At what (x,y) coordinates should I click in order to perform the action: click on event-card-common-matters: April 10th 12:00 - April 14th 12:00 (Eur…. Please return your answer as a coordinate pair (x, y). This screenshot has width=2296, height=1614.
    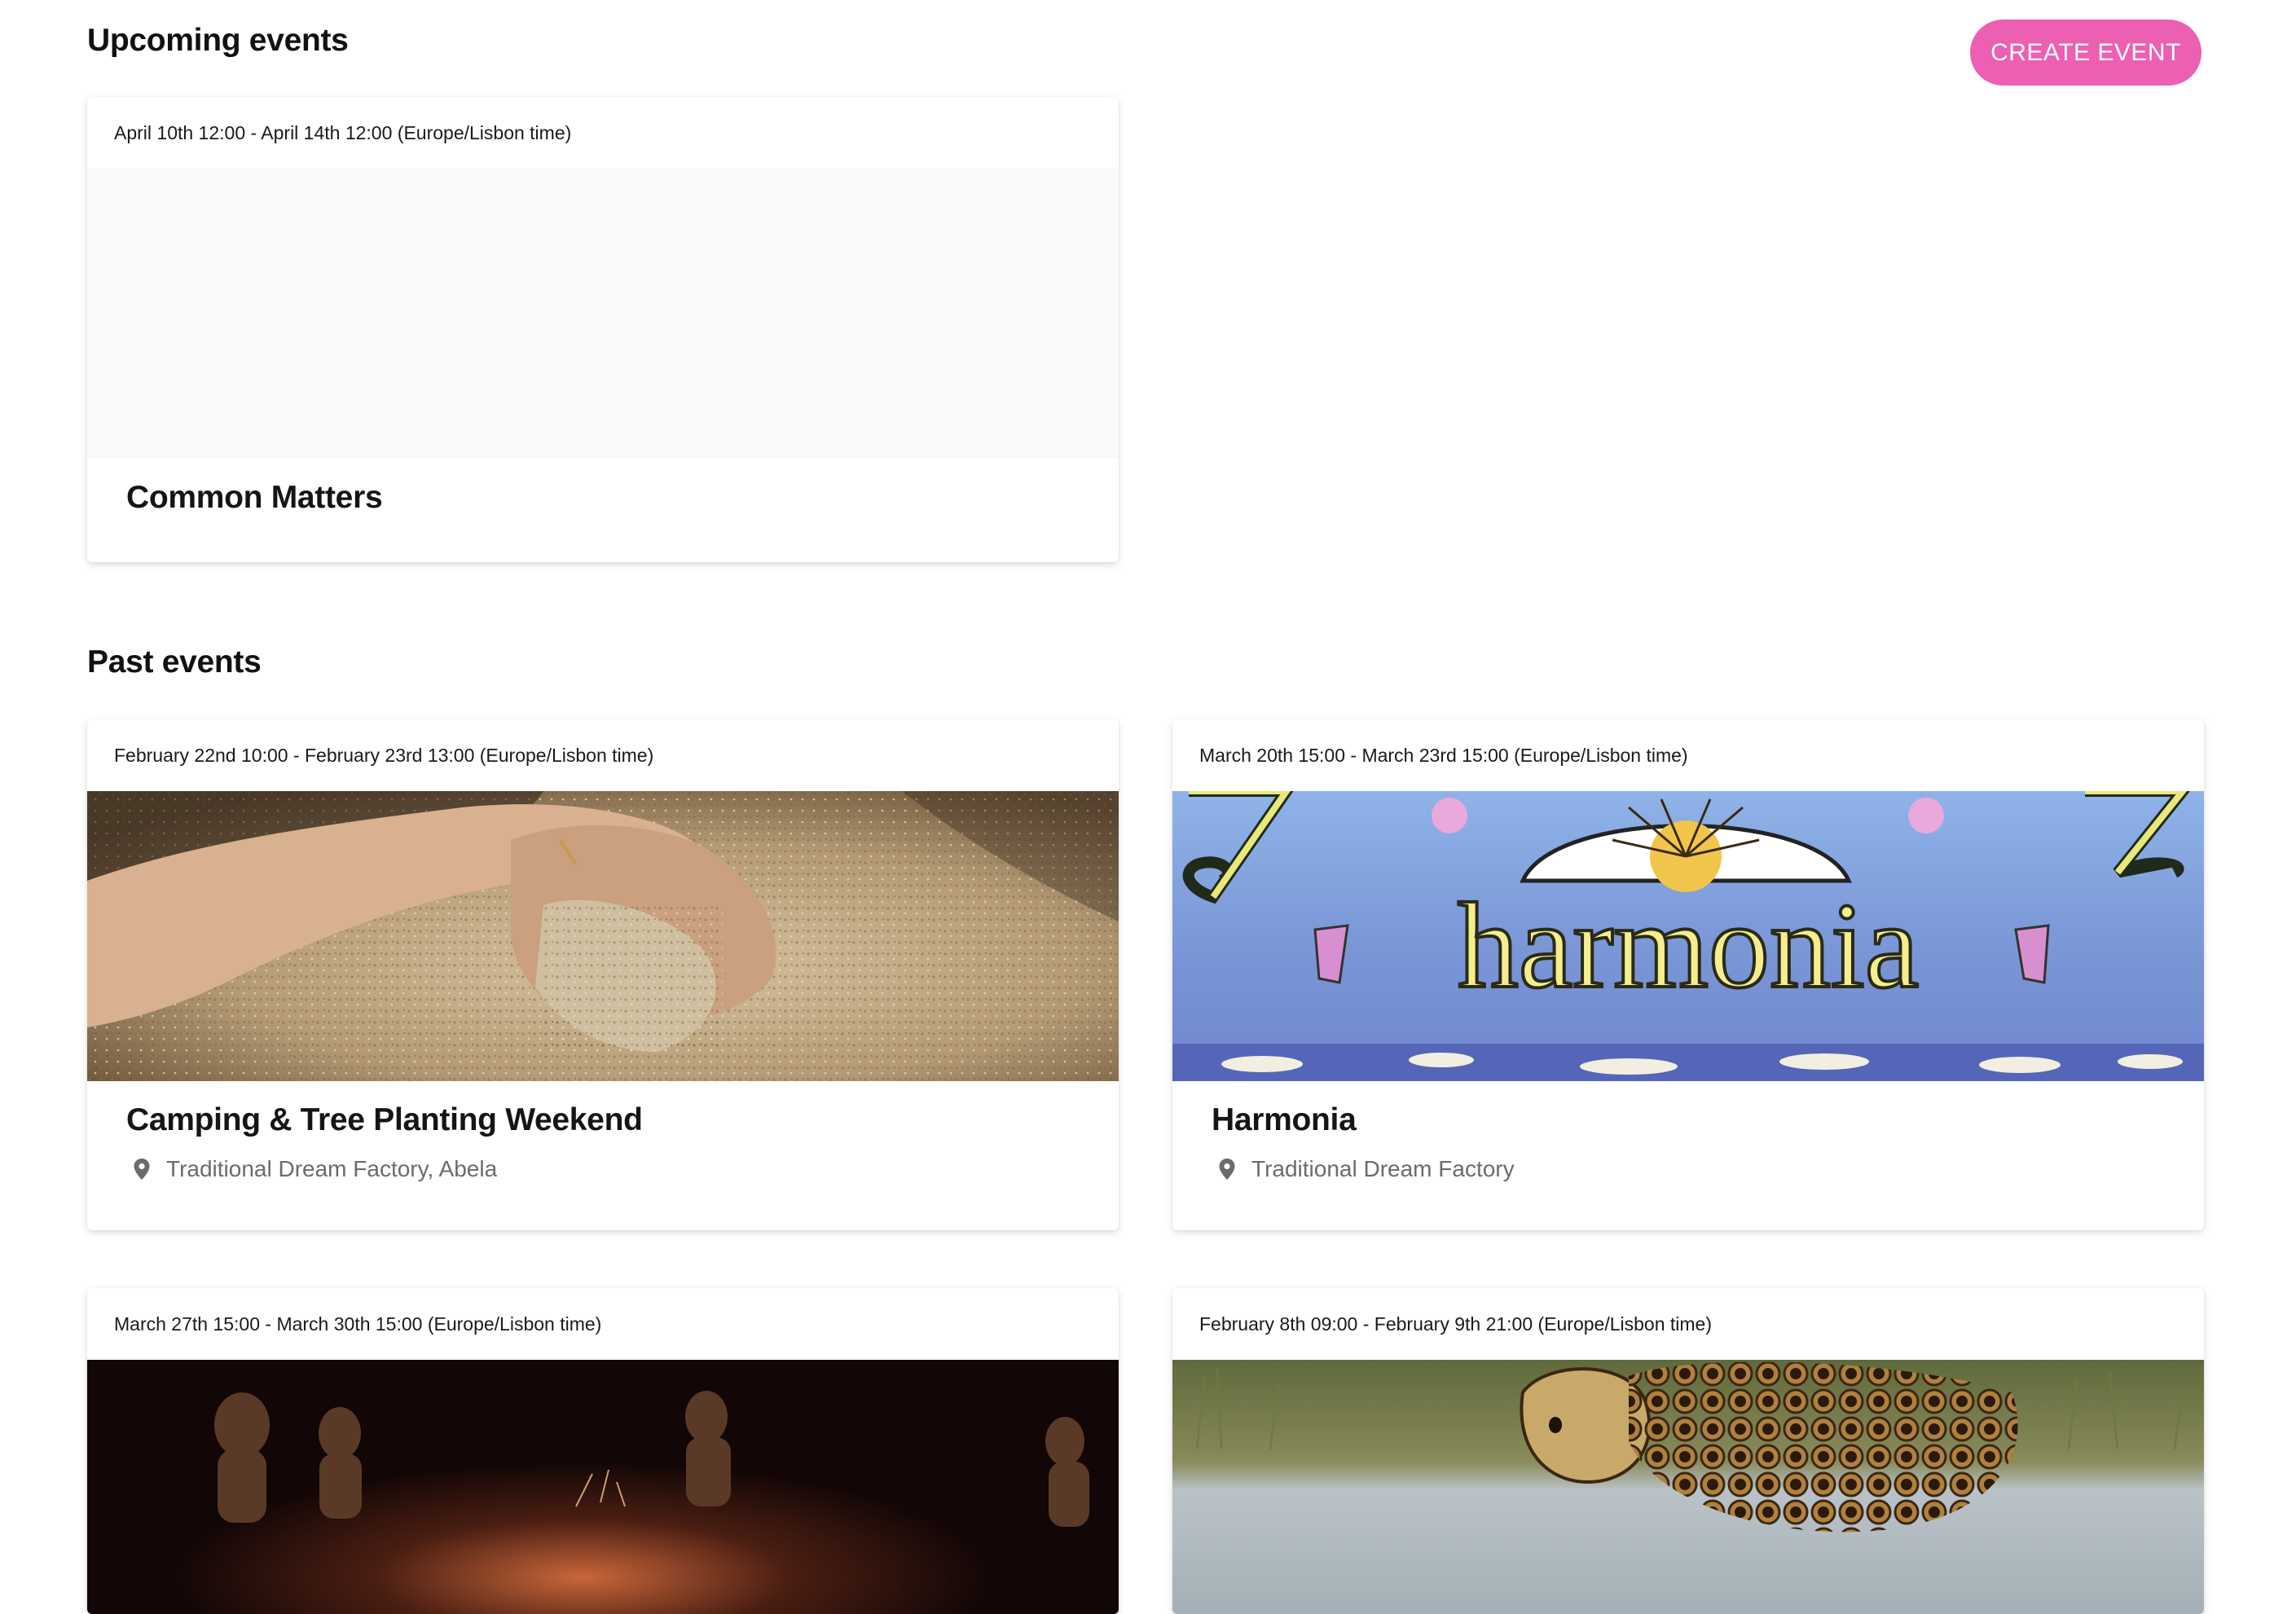
    Looking at the image, I should click on (603, 330).